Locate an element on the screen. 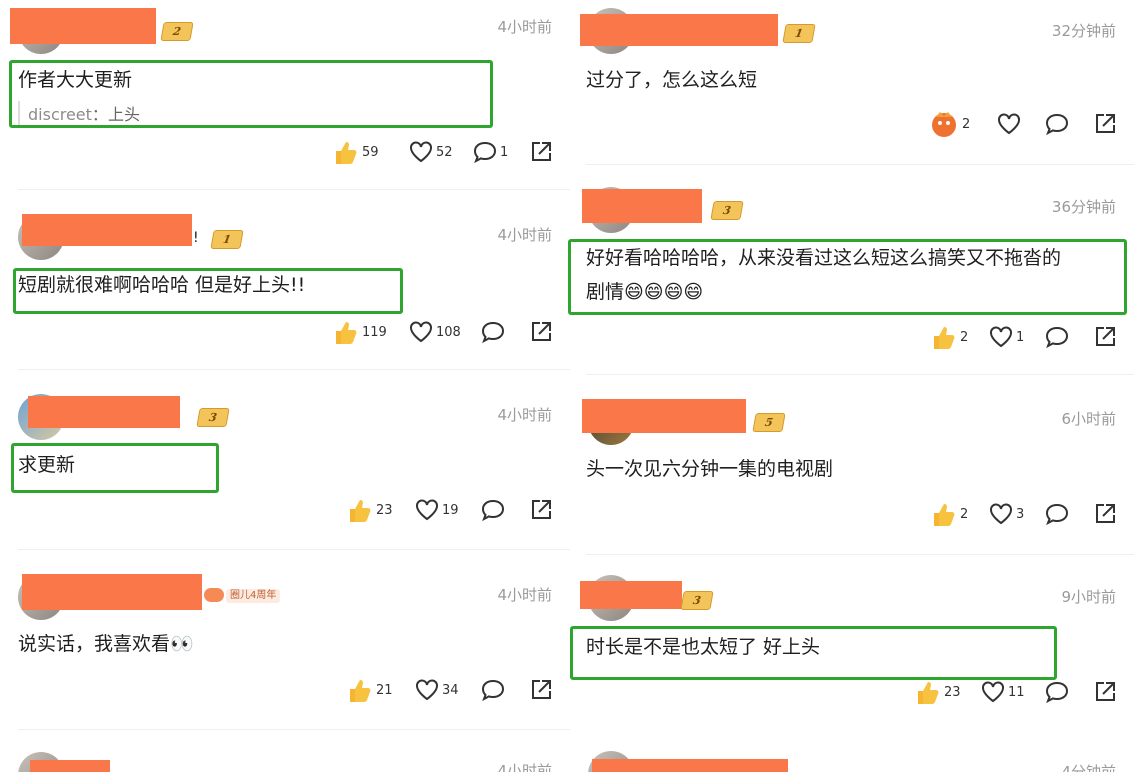  comment-item: 2 4小时前 作者大大更新 discreet：上头 59 52 1 is located at coordinates (285, 95).